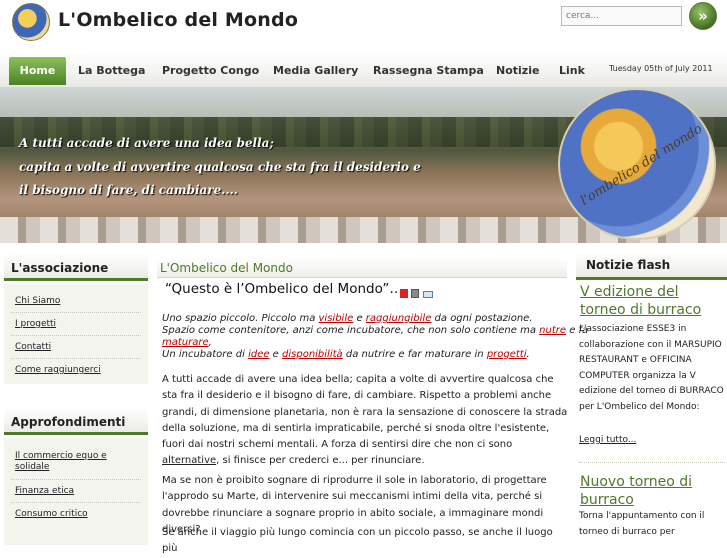 Image resolution: width=727 pixels, height=558 pixels. Describe the element at coordinates (61, 462) in the screenshot. I see `sidebar-link-commercio-equo: Il commercio equo e solidale` at that location.